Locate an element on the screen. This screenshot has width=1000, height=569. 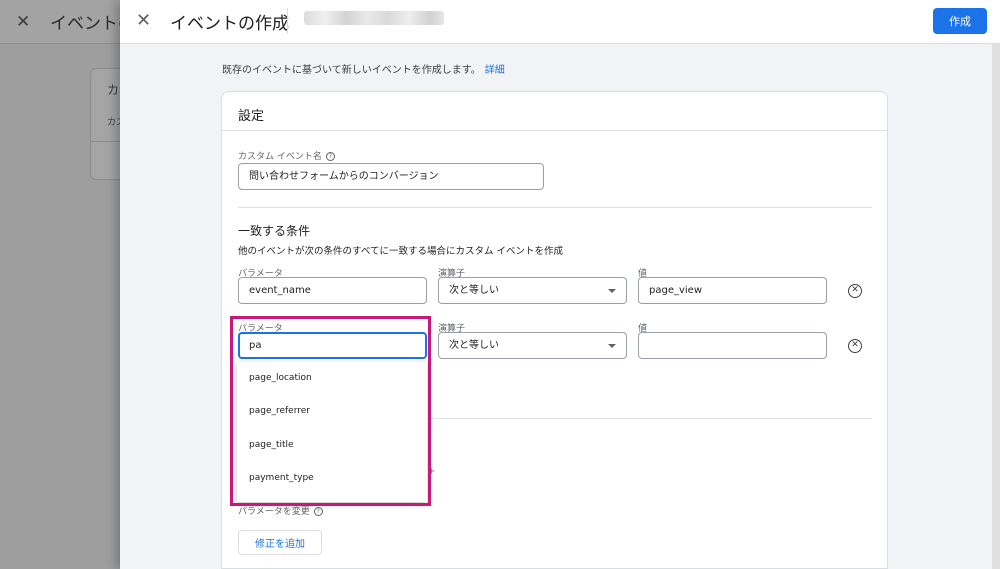
suggestion-item: page_location is located at coordinates (332, 378).